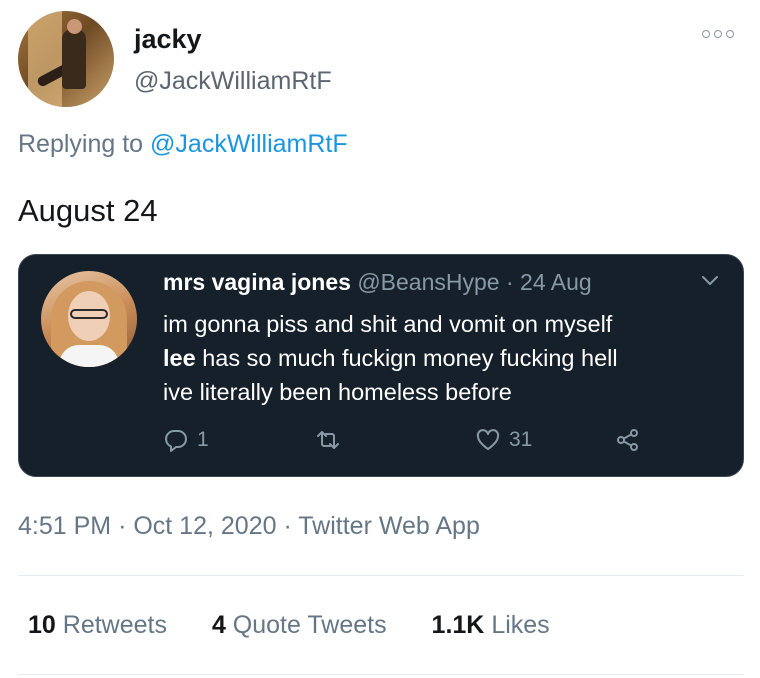 The image size is (760, 678). I want to click on reply-action: 1, so click(186, 440).